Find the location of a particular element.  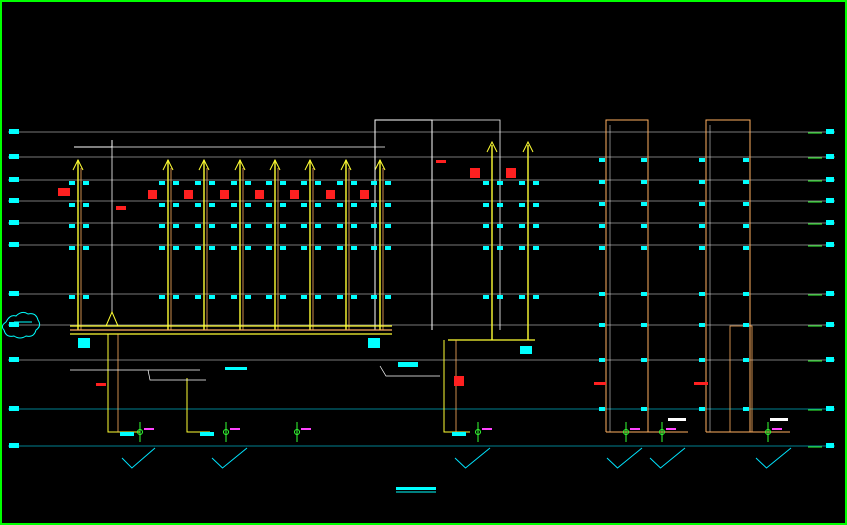

right-riser-pair is located at coordinates (627, 275).